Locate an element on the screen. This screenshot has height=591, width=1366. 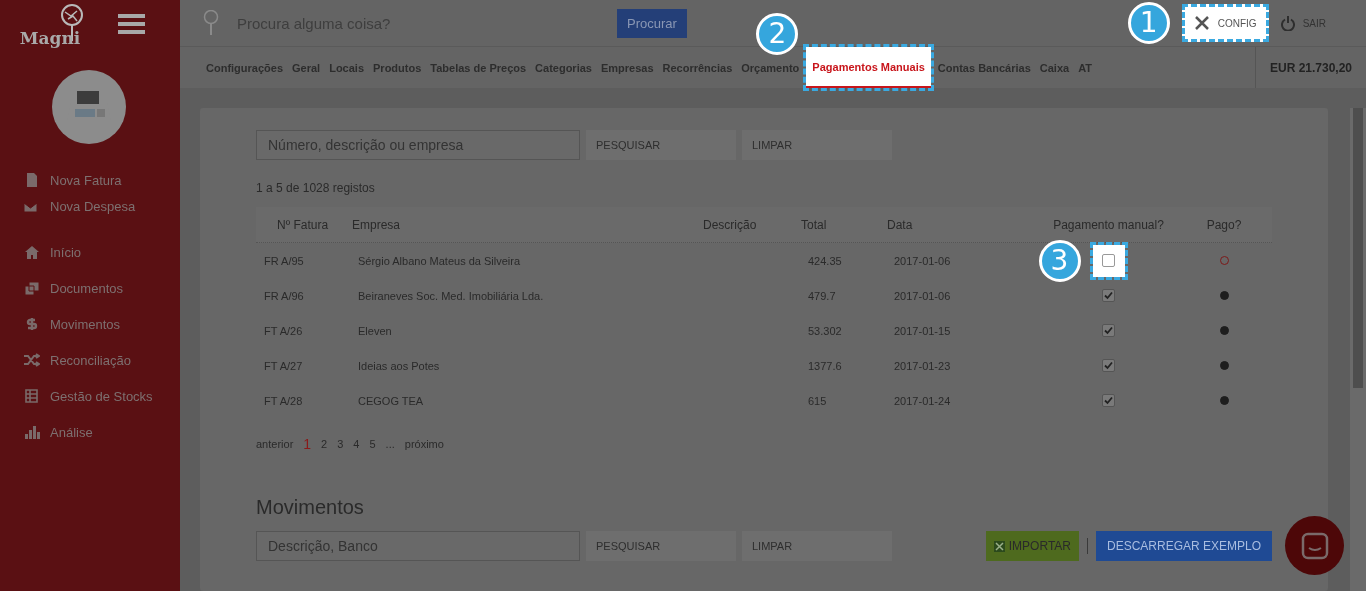
page-link: 3 is located at coordinates (340, 444).